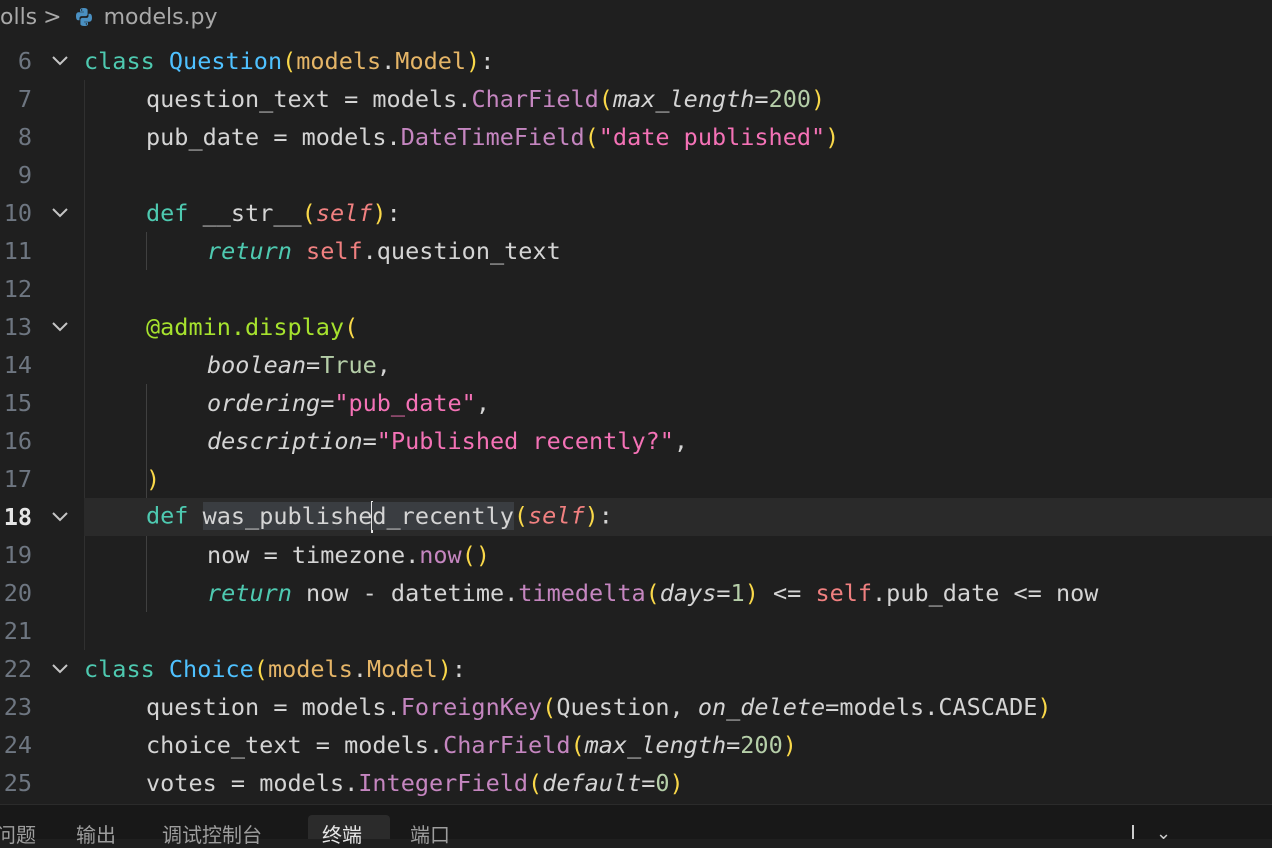 The height and width of the screenshot is (848, 1272). What do you see at coordinates (17, 555) in the screenshot?
I see `line-number: 19` at bounding box center [17, 555].